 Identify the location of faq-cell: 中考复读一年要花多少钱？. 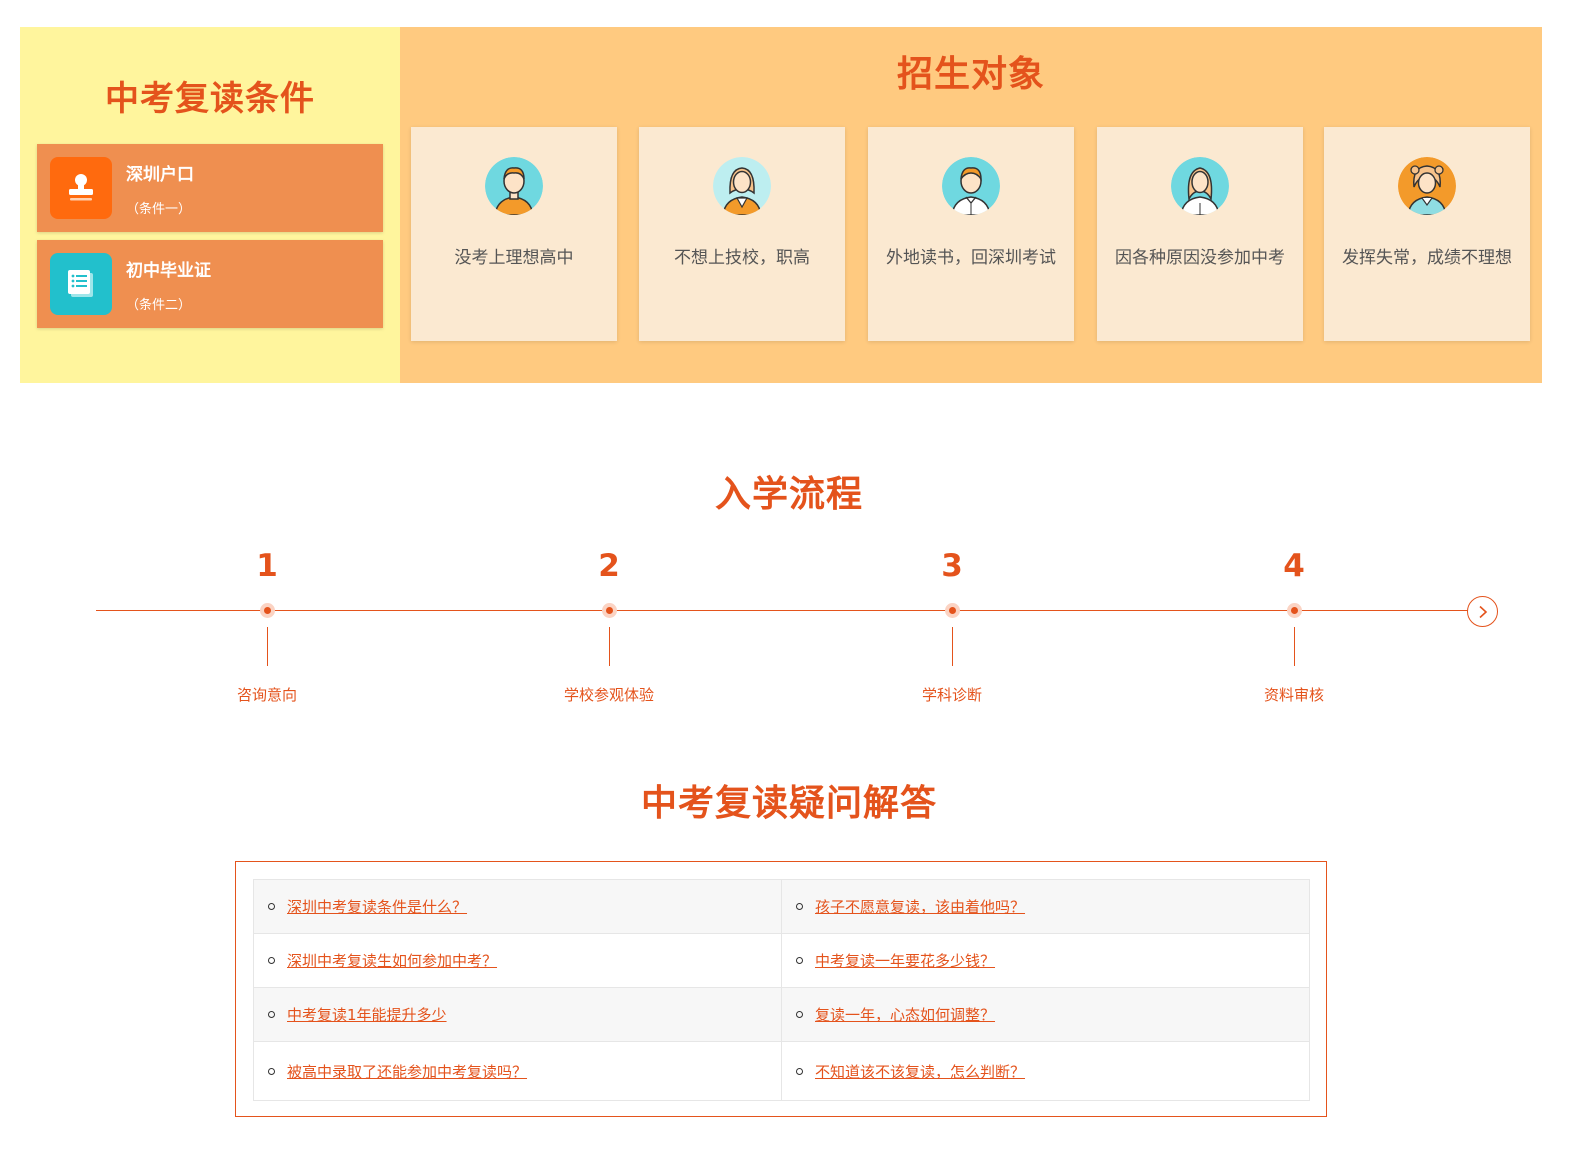
(1045, 960).